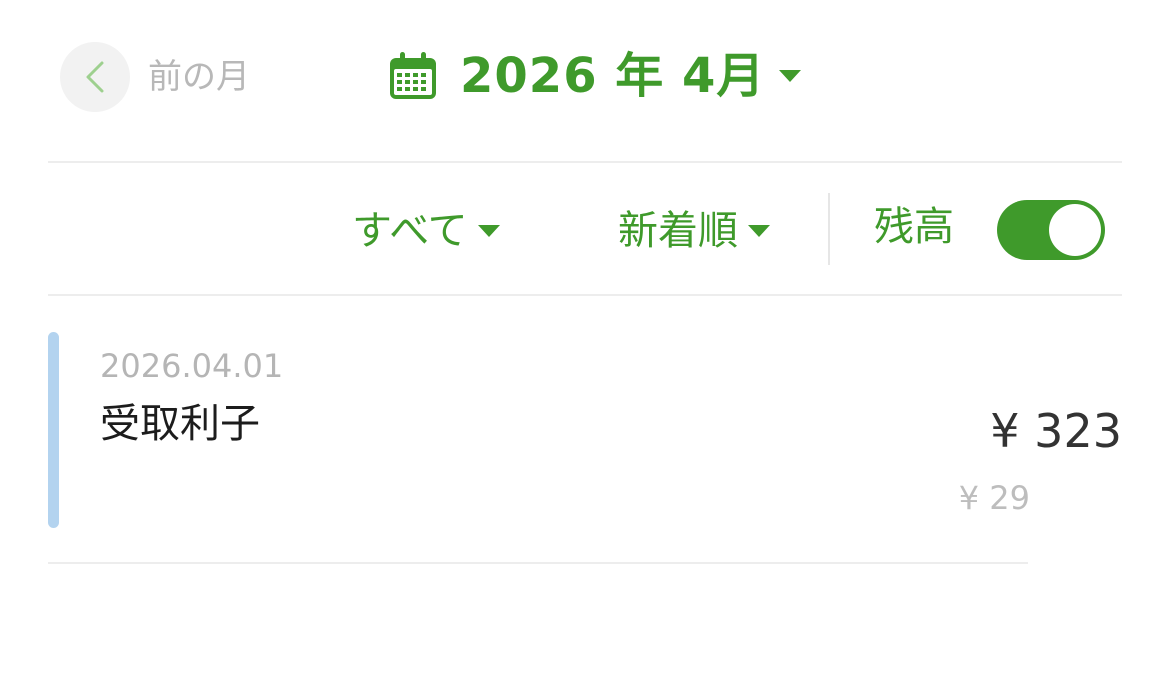 The height and width of the screenshot is (695, 1170). I want to click on previous-month-circle, so click(95, 77).